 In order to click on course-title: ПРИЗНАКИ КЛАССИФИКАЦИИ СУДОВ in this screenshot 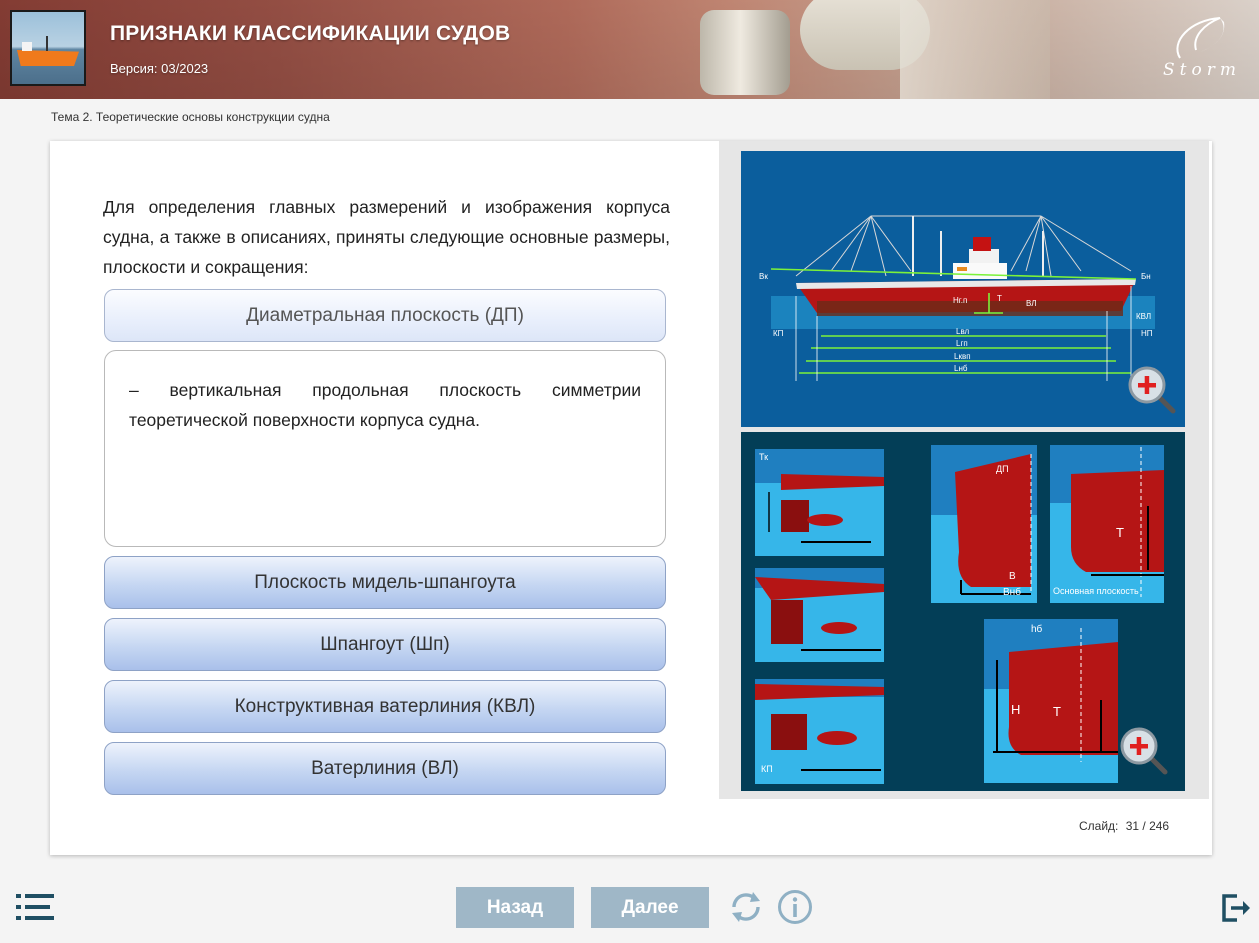, I will do `click(310, 33)`.